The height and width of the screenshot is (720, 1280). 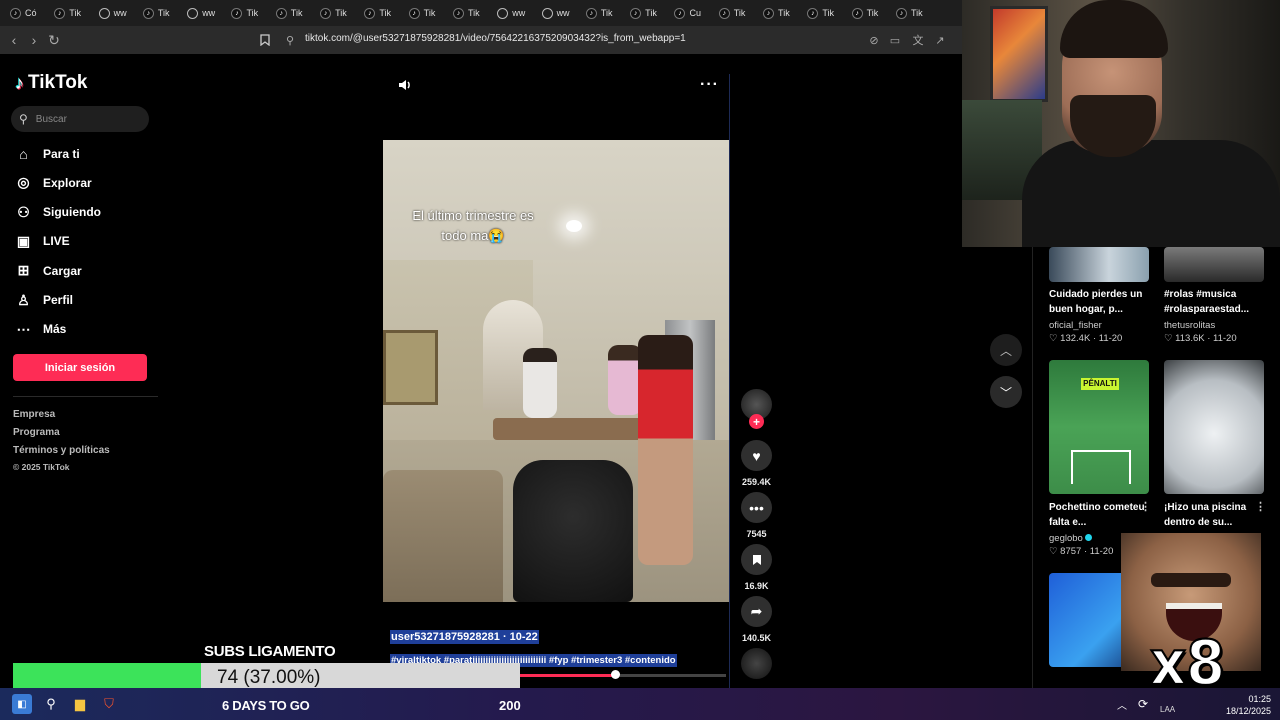 What do you see at coordinates (464, 637) in the screenshot?
I see `video-author-line: user53271875928281 · 10-22` at bounding box center [464, 637].